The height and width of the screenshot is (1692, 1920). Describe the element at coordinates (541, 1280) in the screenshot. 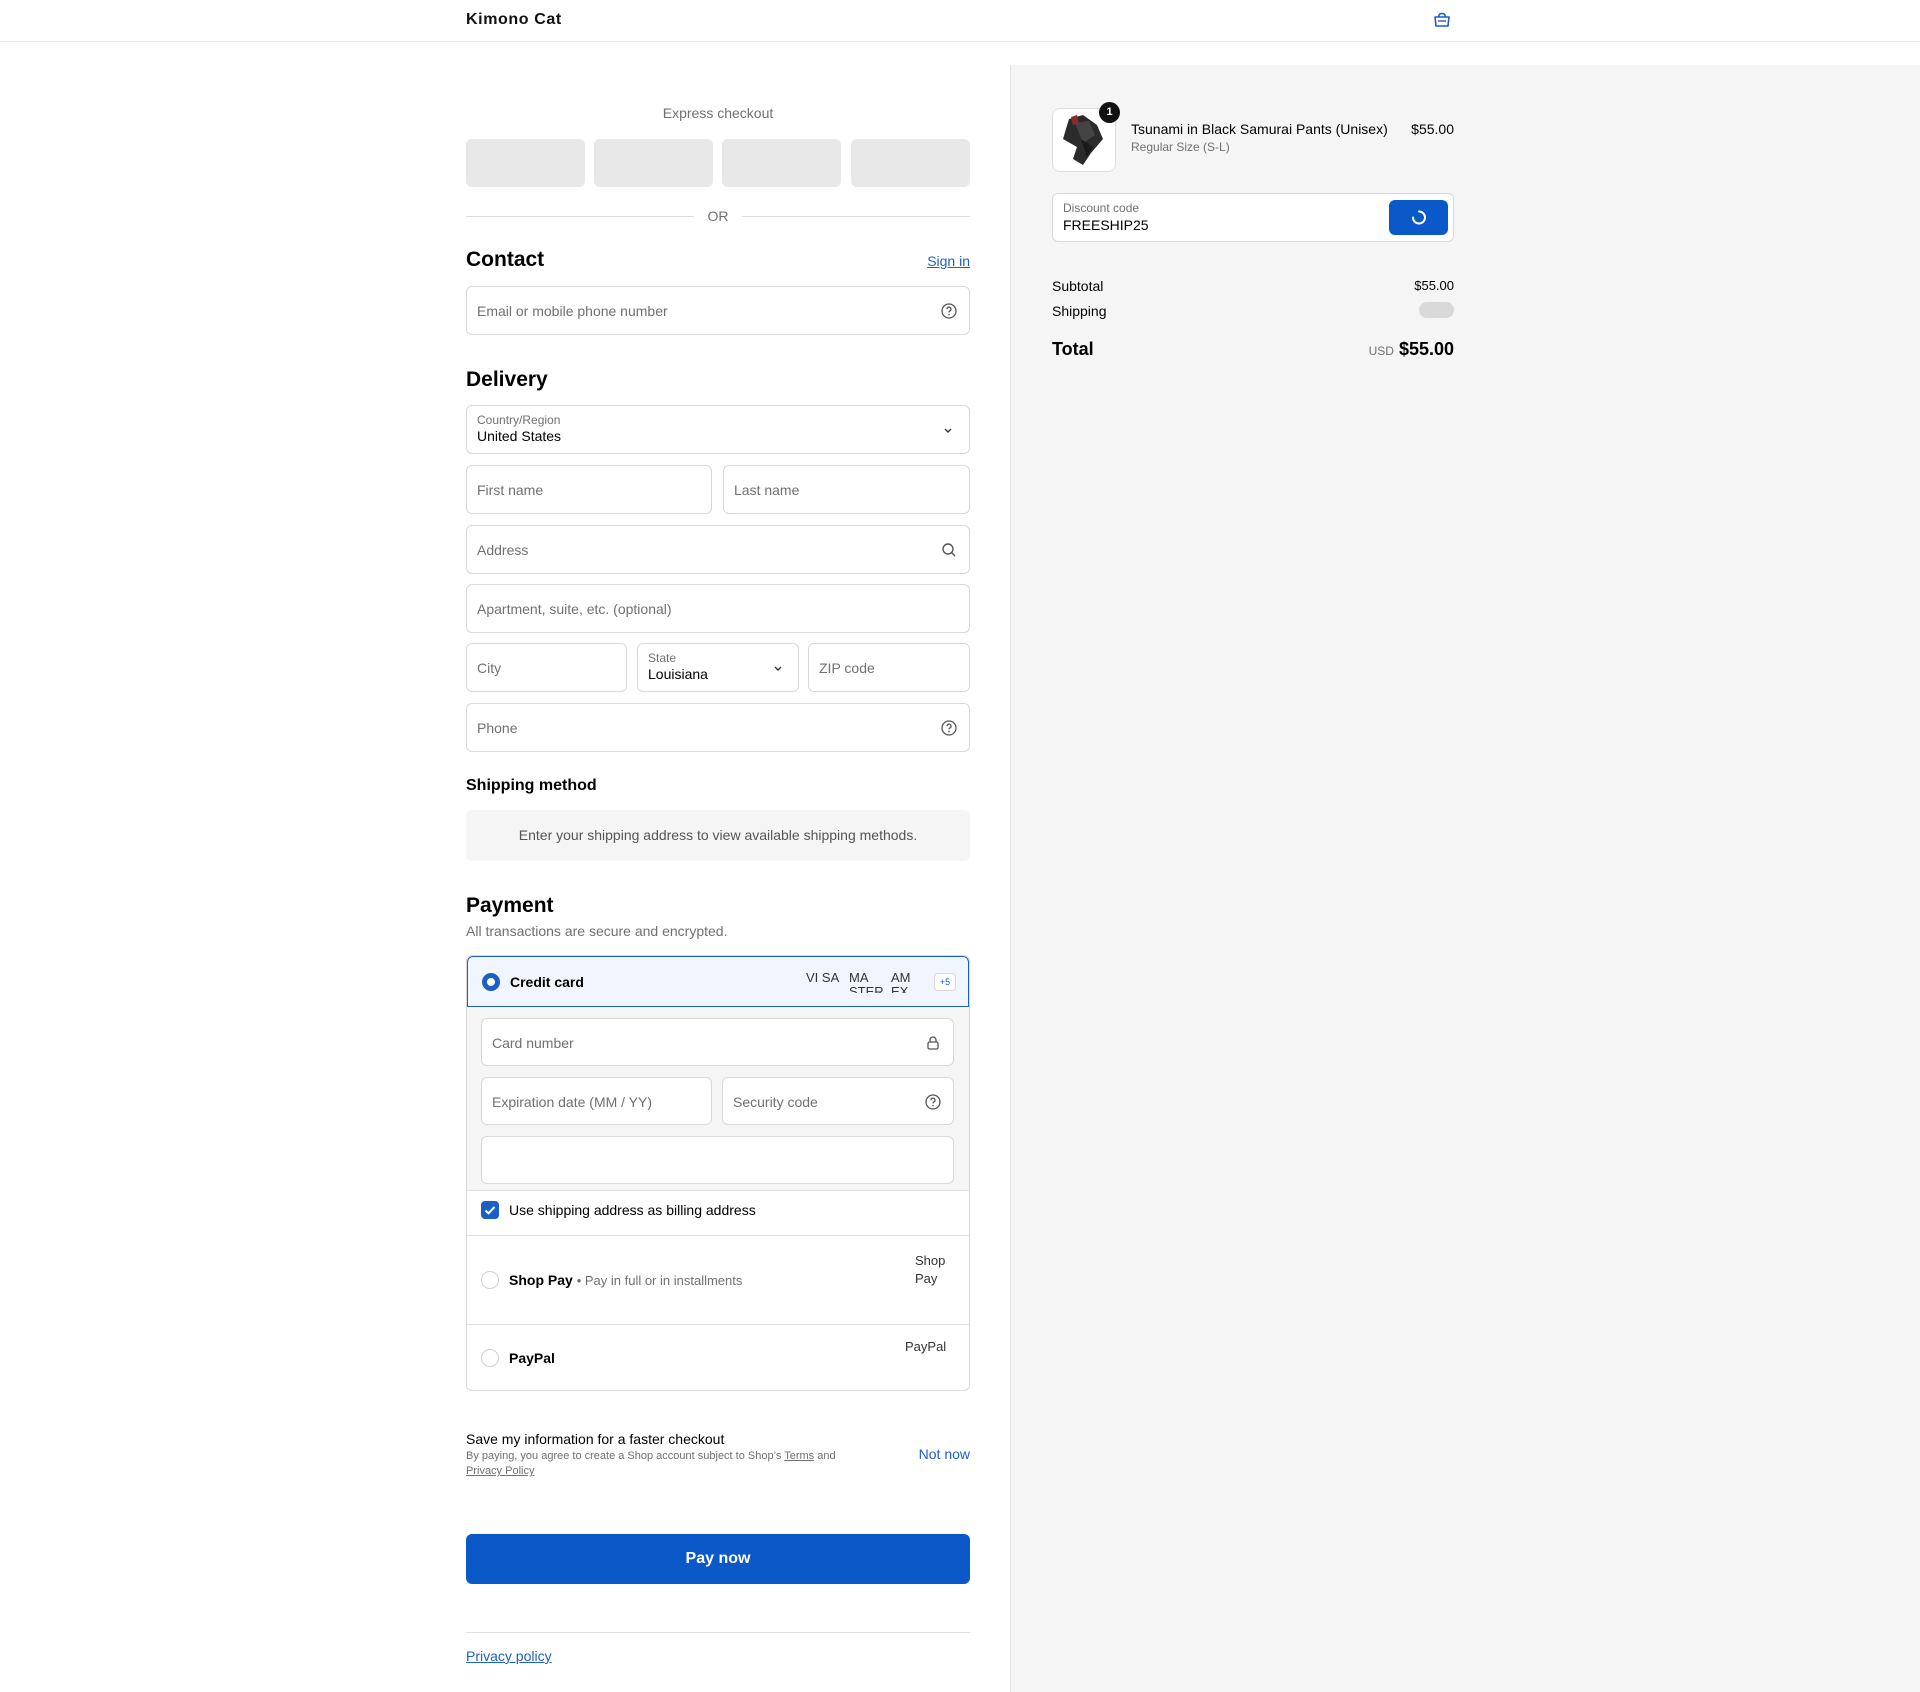

I see `shop-pay-name: Shop Pay` at that location.